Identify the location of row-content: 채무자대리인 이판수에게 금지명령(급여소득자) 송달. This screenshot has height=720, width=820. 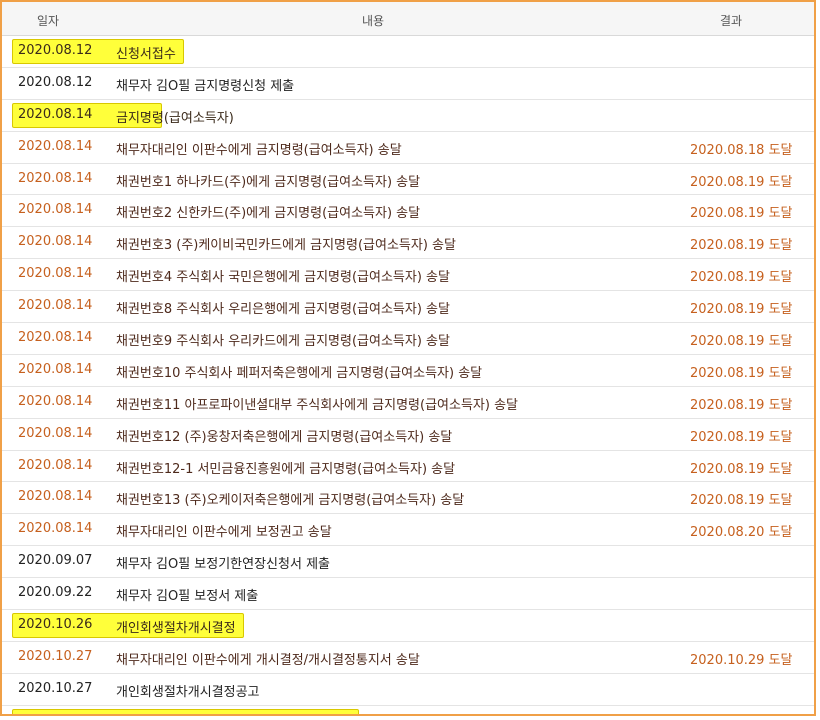
(259, 150).